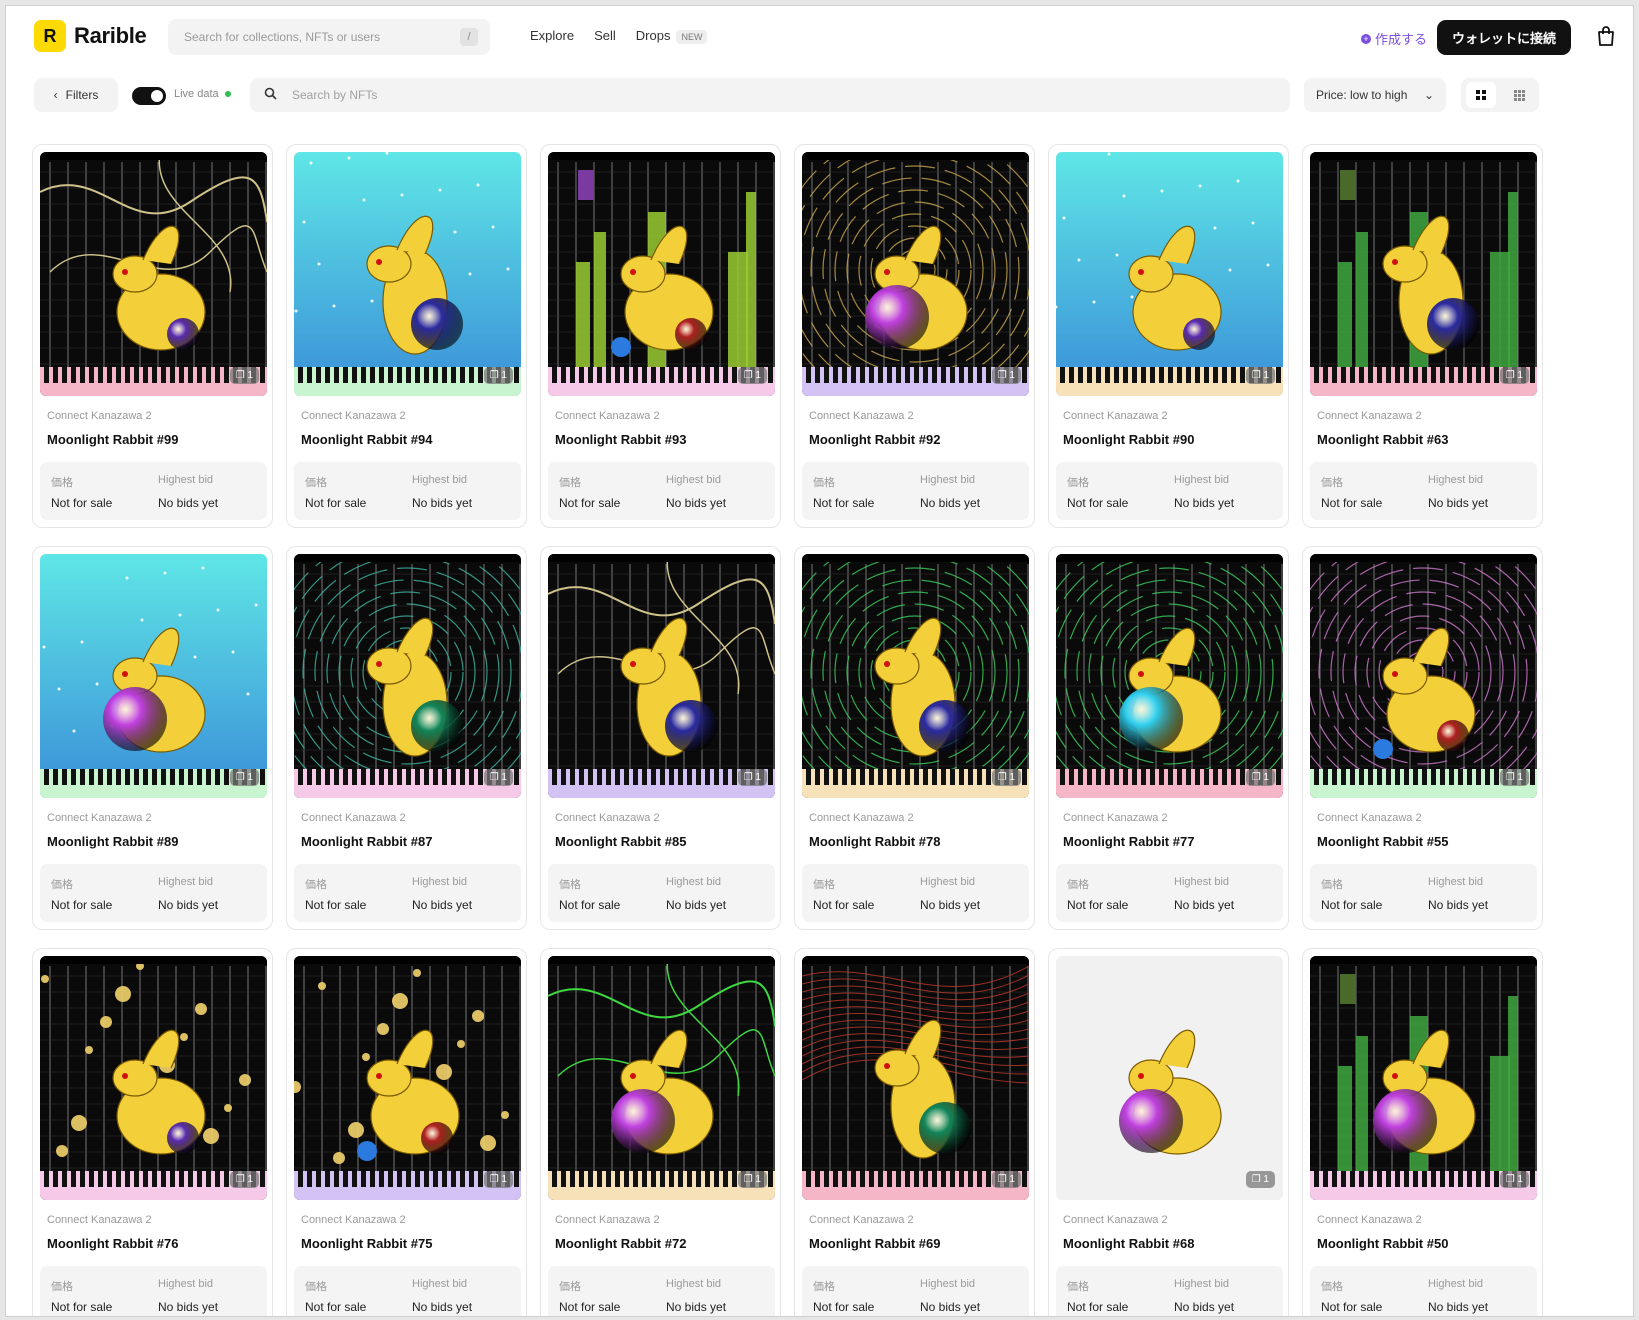  Describe the element at coordinates (1606, 36) in the screenshot. I see `shopping-bag-icon` at that location.